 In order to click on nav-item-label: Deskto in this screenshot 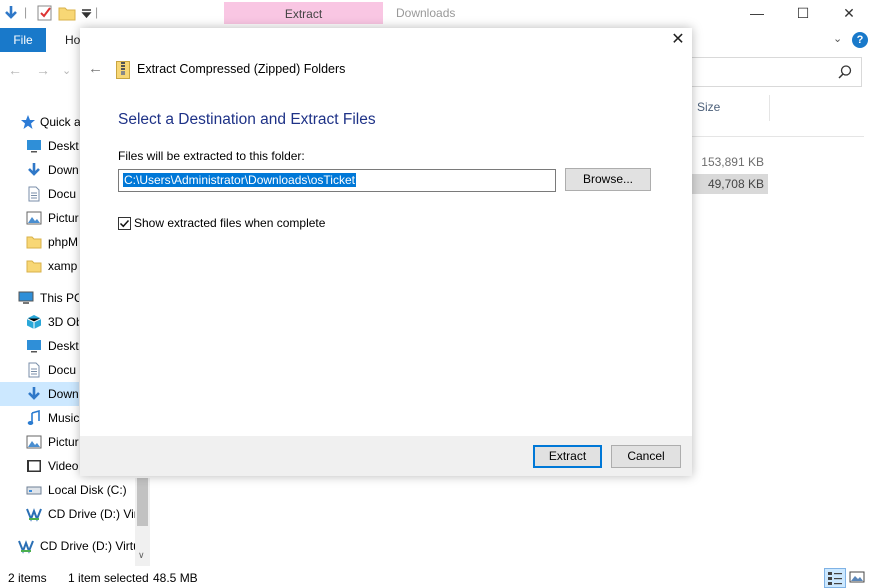, I will do `click(63, 346)`.